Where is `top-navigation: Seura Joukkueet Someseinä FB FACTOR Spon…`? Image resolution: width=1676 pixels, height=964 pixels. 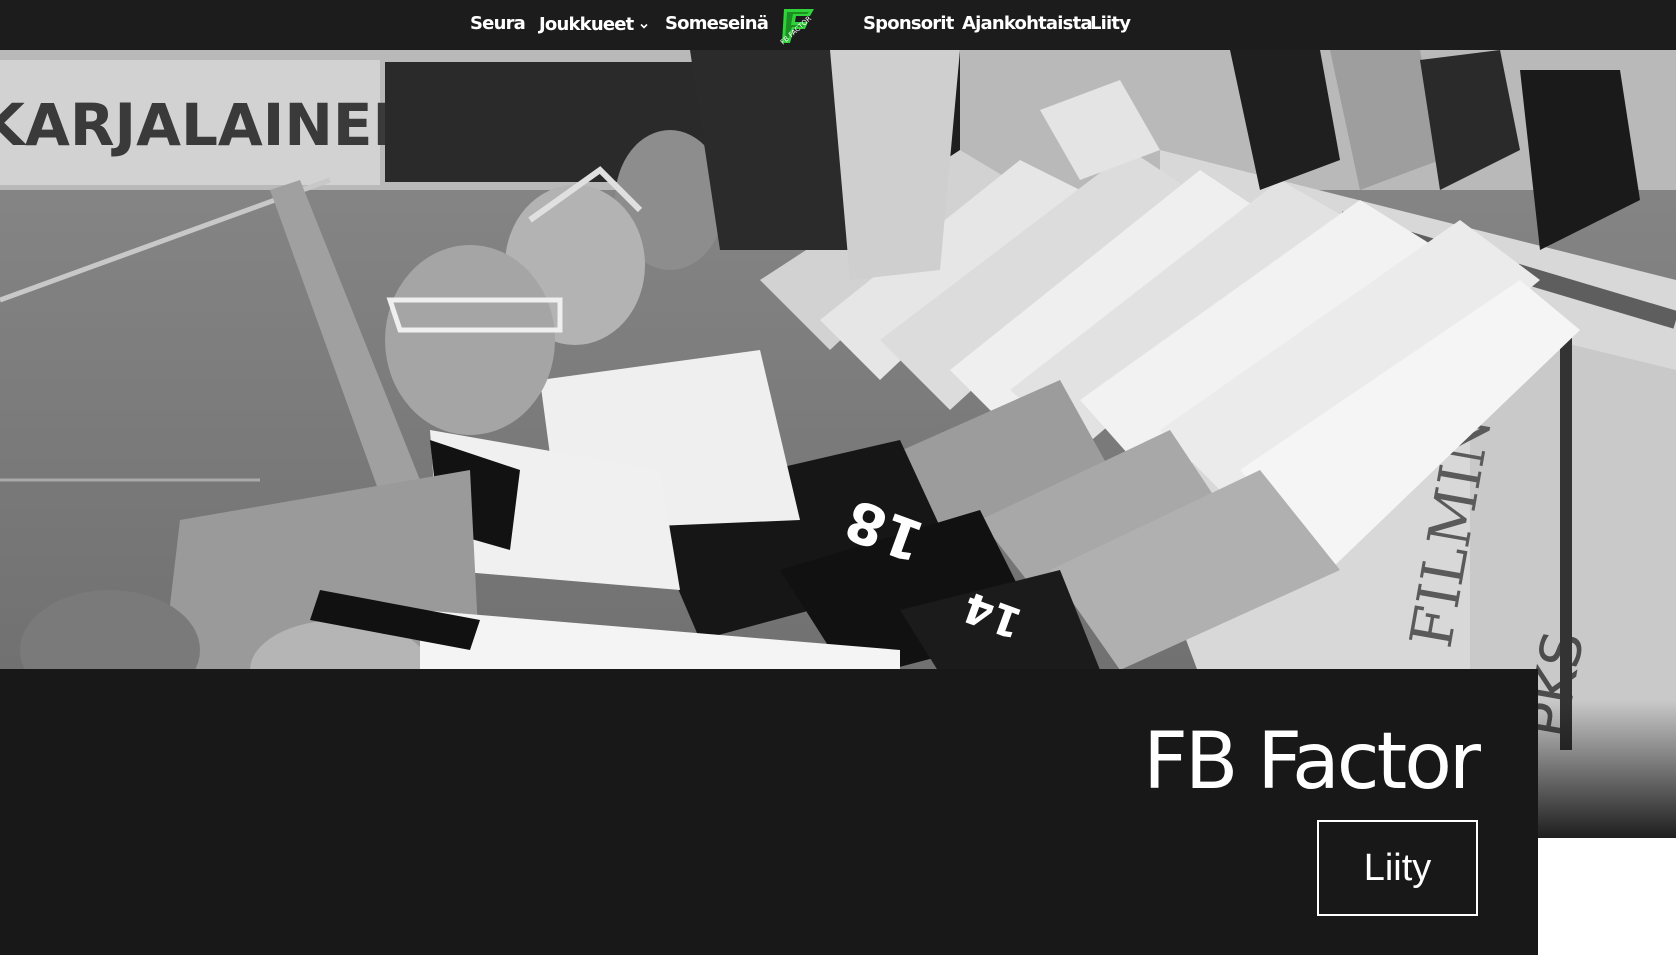 top-navigation: Seura Joukkueet Someseinä FB FACTOR Spon… is located at coordinates (838, 25).